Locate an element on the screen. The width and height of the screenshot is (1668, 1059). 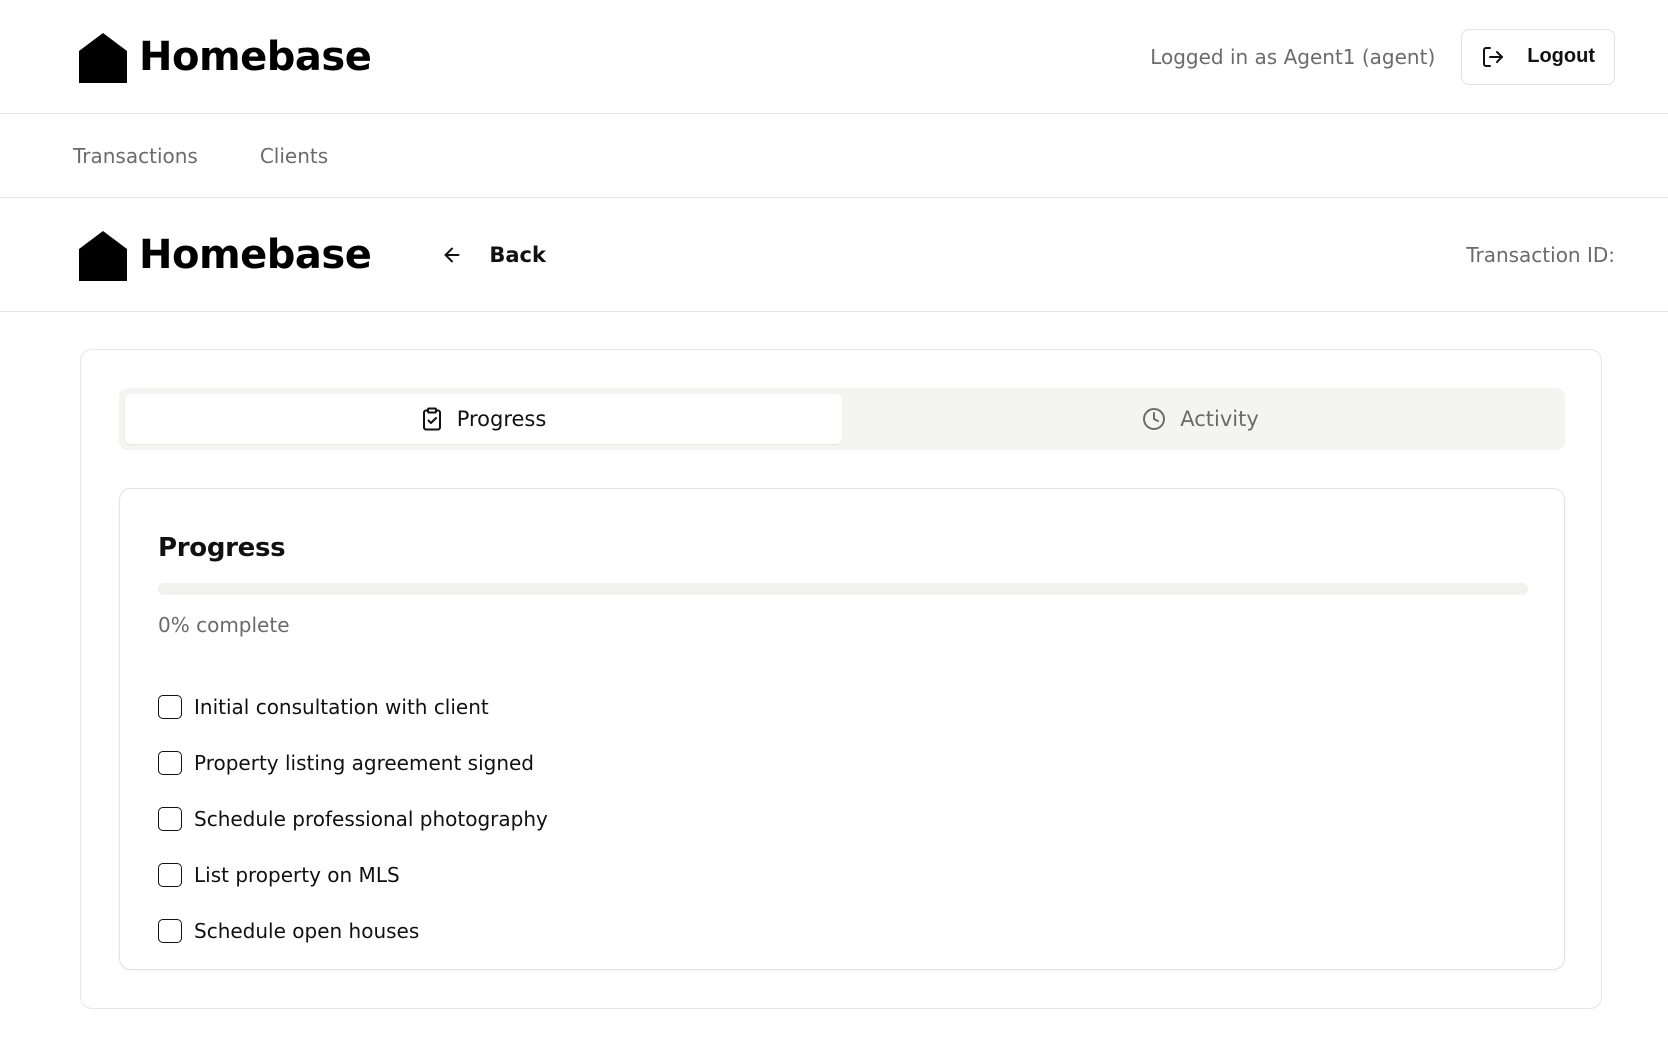
tab-progress: Progress is located at coordinates (483, 419).